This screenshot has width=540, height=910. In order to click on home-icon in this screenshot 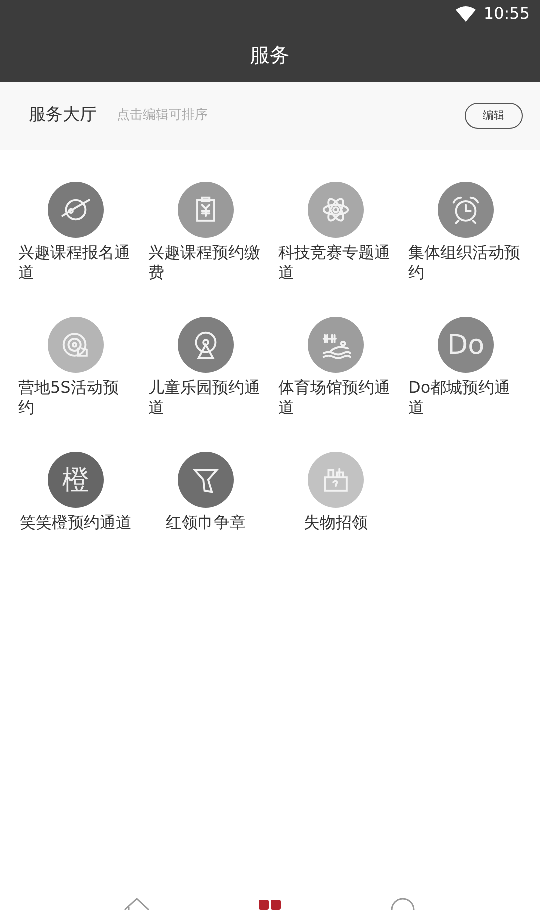, I will do `click(136, 903)`.